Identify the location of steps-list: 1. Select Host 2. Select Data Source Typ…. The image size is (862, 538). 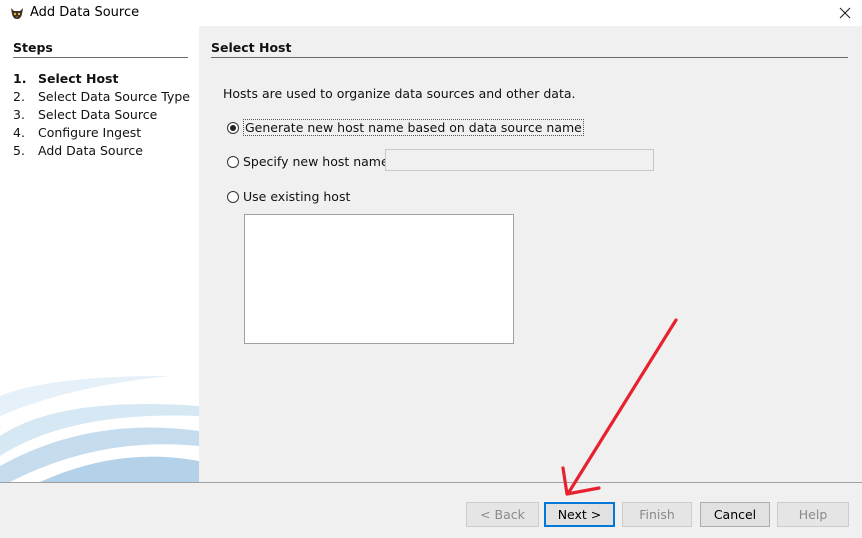
(101, 115).